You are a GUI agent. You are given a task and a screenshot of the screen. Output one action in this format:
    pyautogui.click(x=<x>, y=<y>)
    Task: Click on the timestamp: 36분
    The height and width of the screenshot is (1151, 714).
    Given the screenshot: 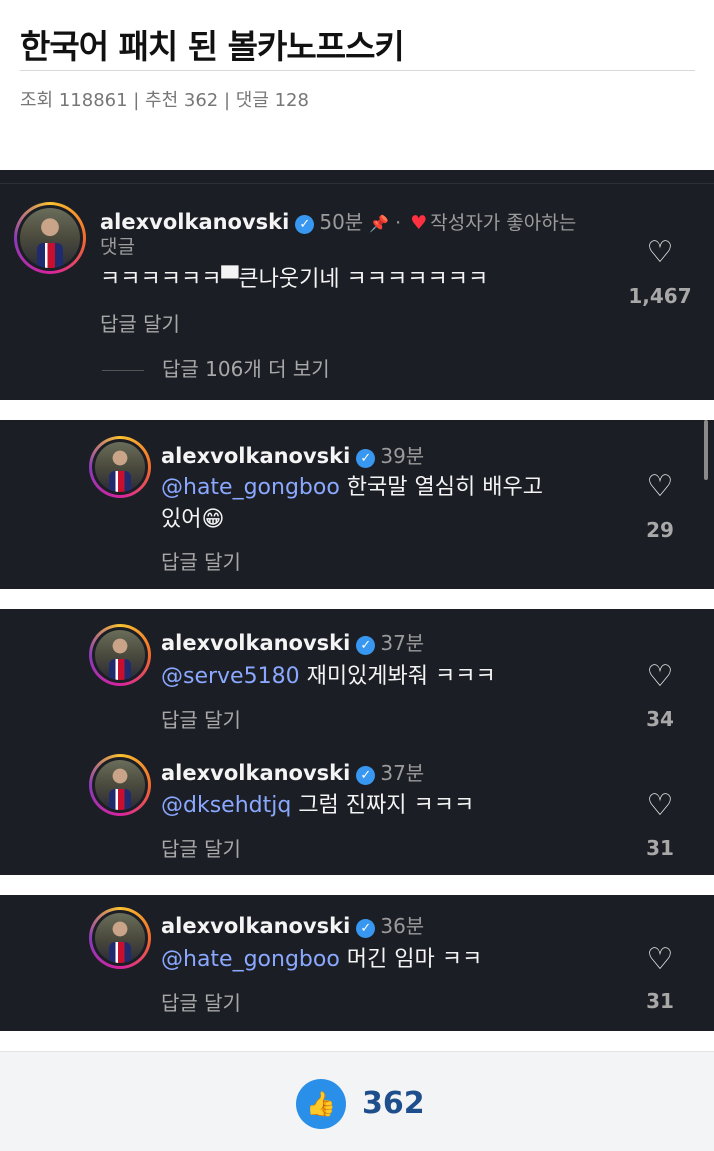 What is the action you would take?
    pyautogui.click(x=402, y=926)
    